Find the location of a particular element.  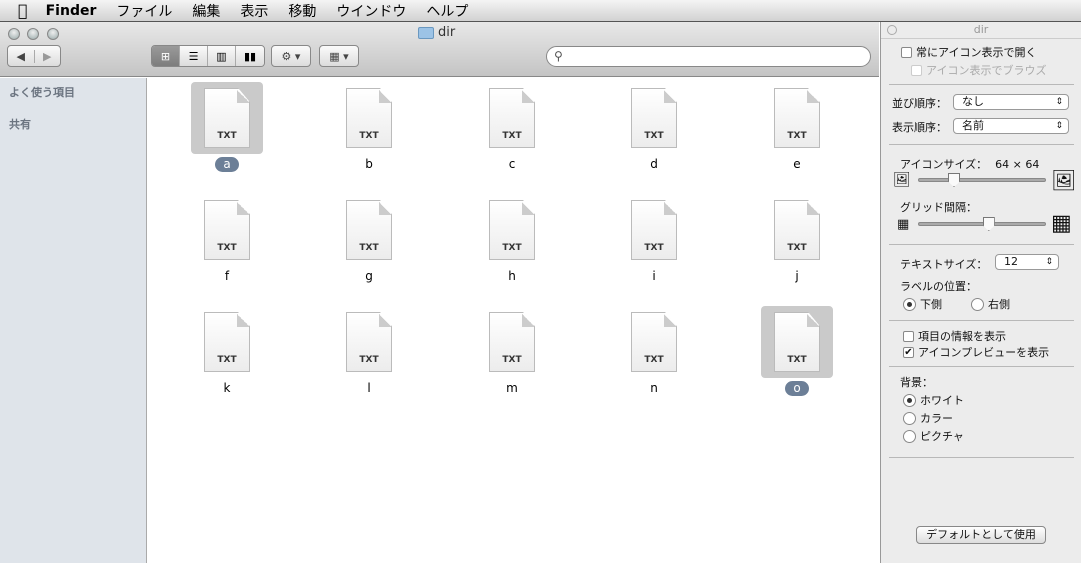

file-name: a is located at coordinates (227, 164).